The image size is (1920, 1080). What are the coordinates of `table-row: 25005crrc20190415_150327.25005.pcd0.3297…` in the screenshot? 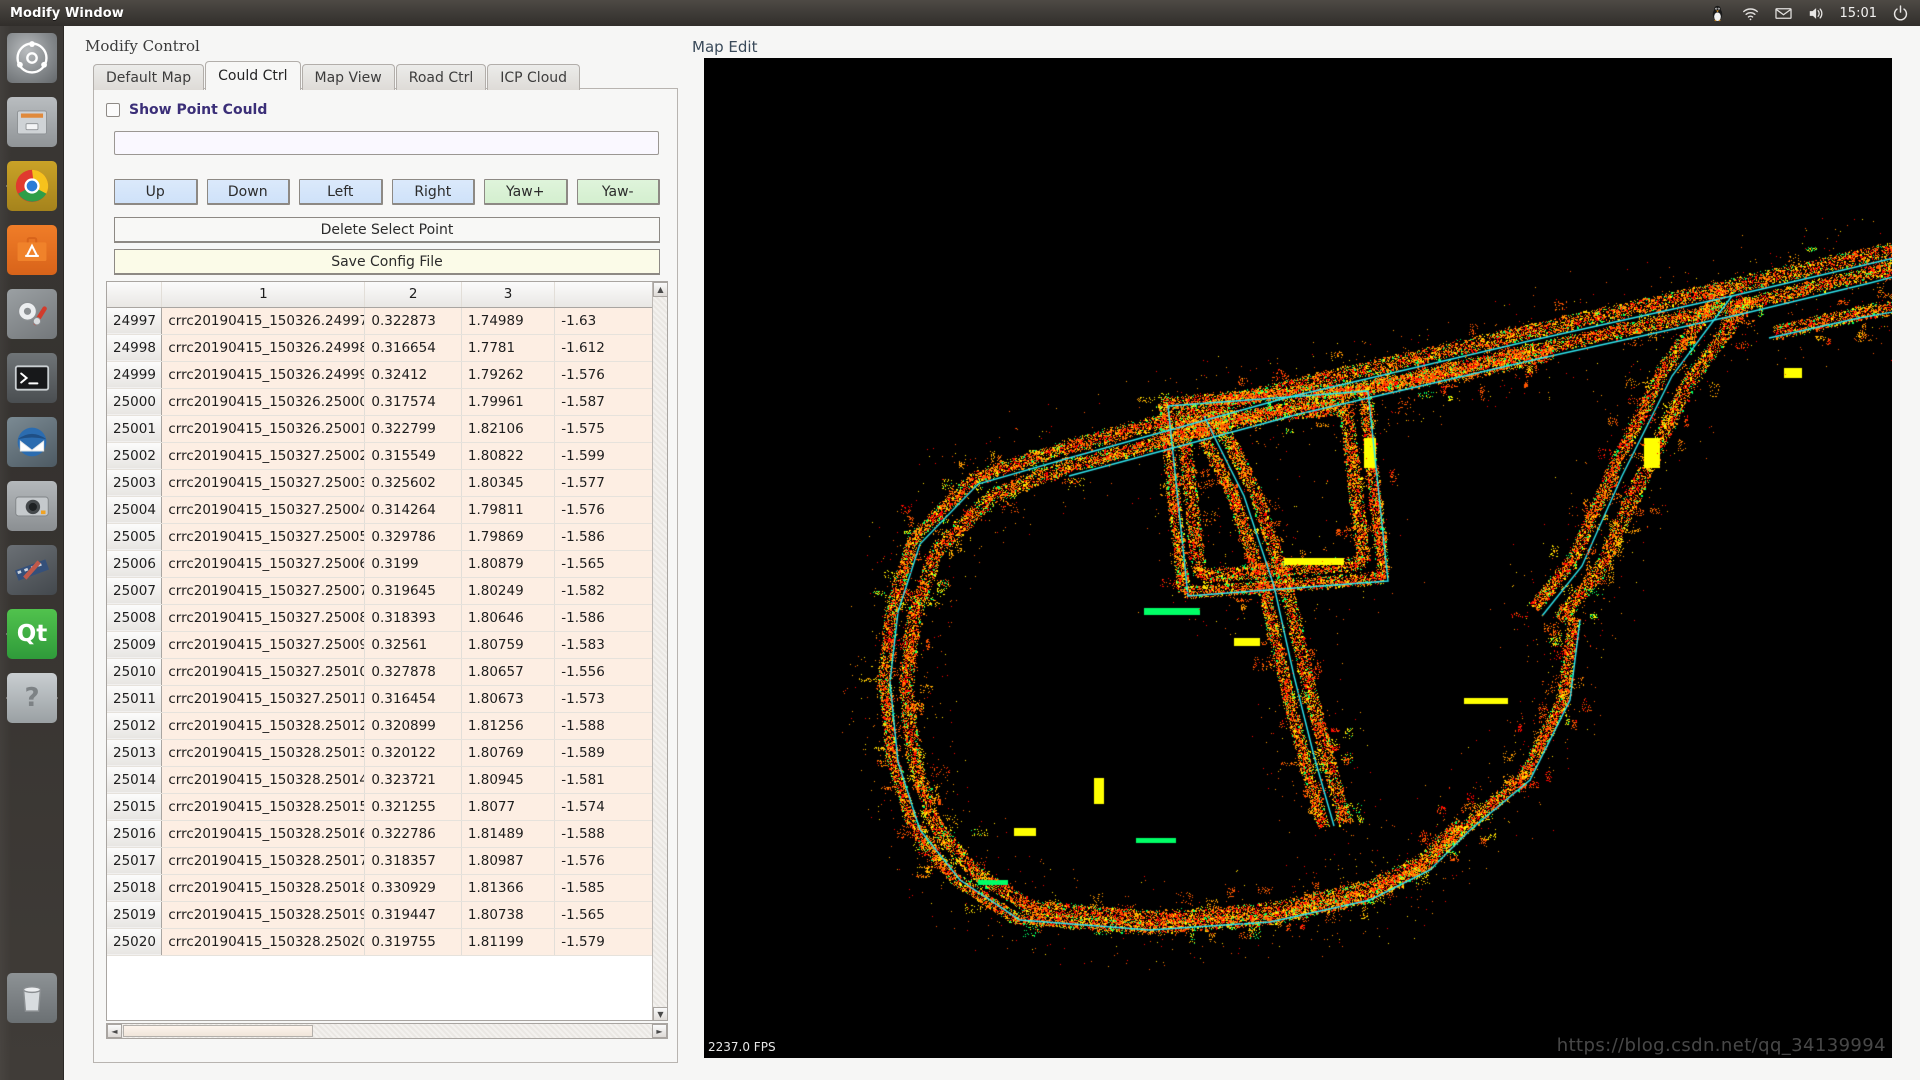 It's located at (387, 537).